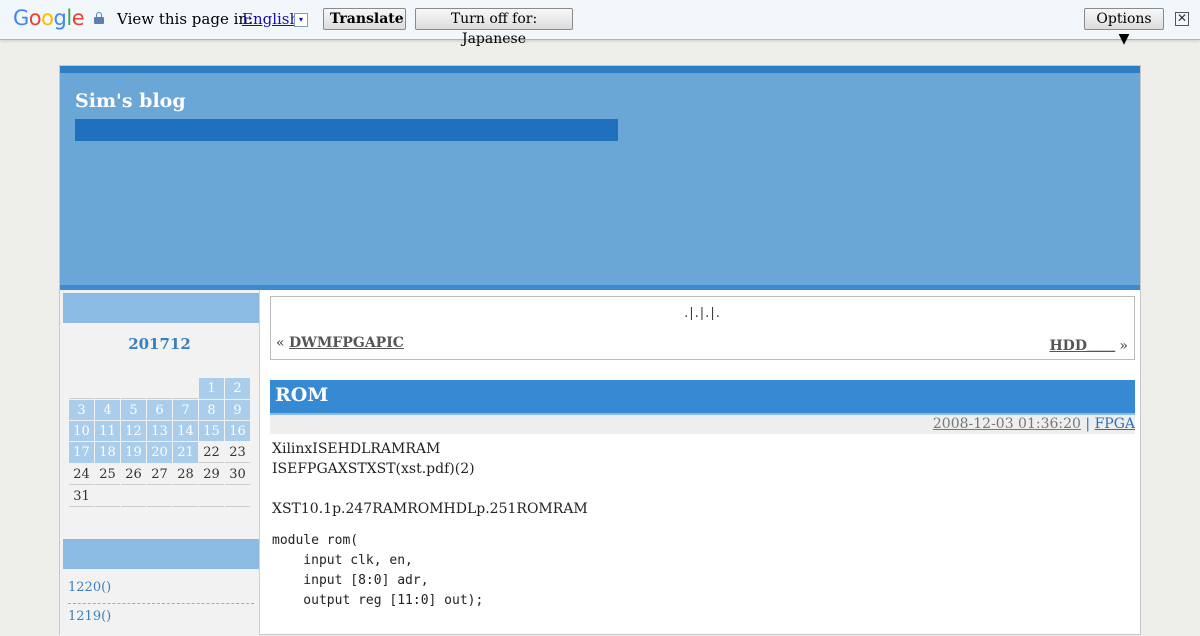 The width and height of the screenshot is (1200, 636). What do you see at coordinates (430, 509) in the screenshot?
I see `entry-paragraph: XST10.1p.247RAMROMHDLp.251ROMRAM` at bounding box center [430, 509].